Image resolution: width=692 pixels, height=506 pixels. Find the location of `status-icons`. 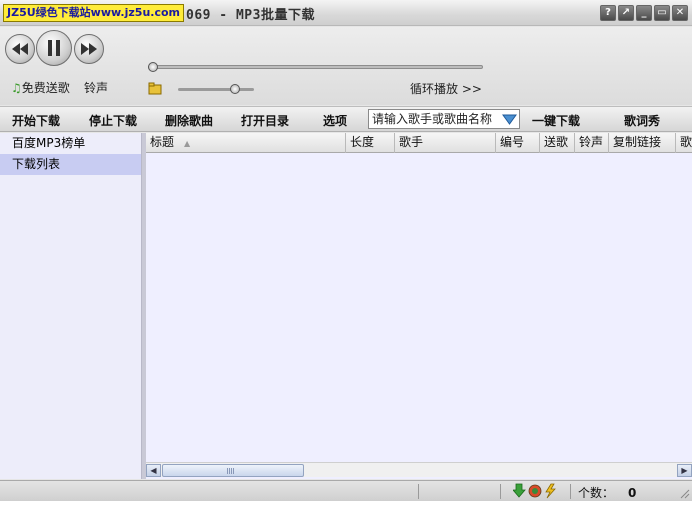

status-icons is located at coordinates (536, 491).